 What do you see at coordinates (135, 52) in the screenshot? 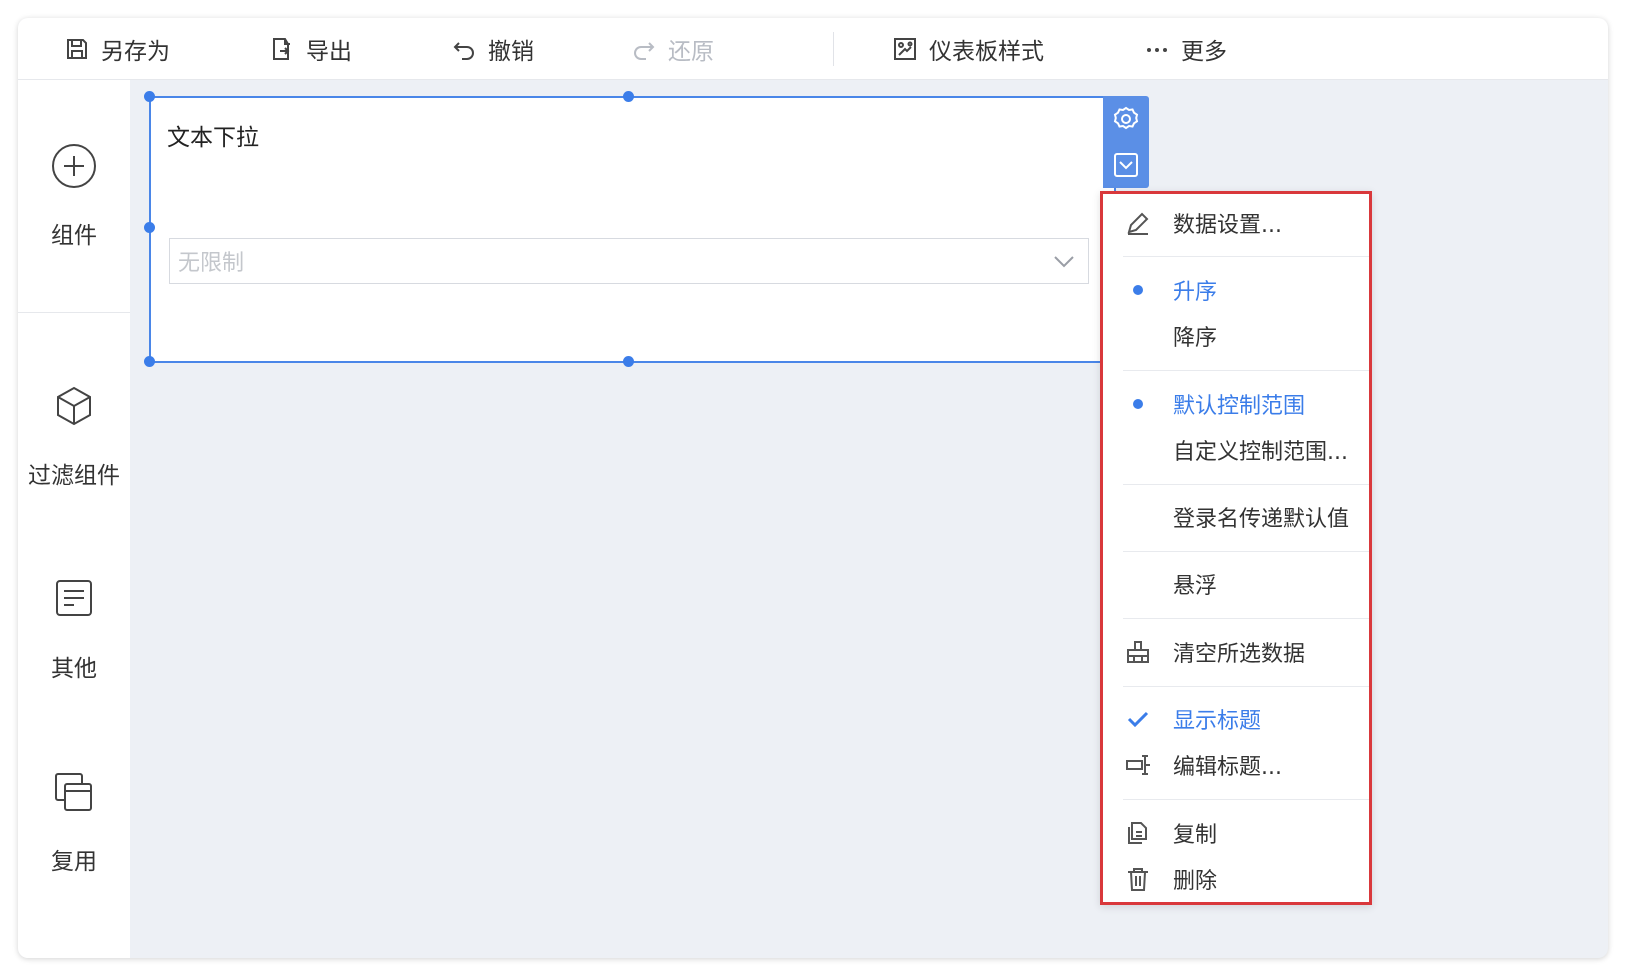
I see `save-as-label: 另存为` at bounding box center [135, 52].